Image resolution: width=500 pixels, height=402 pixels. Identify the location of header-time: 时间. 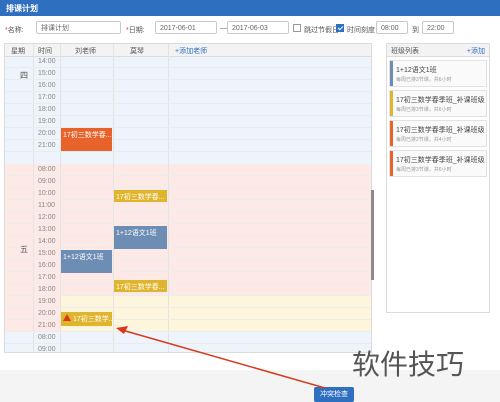
(45, 51).